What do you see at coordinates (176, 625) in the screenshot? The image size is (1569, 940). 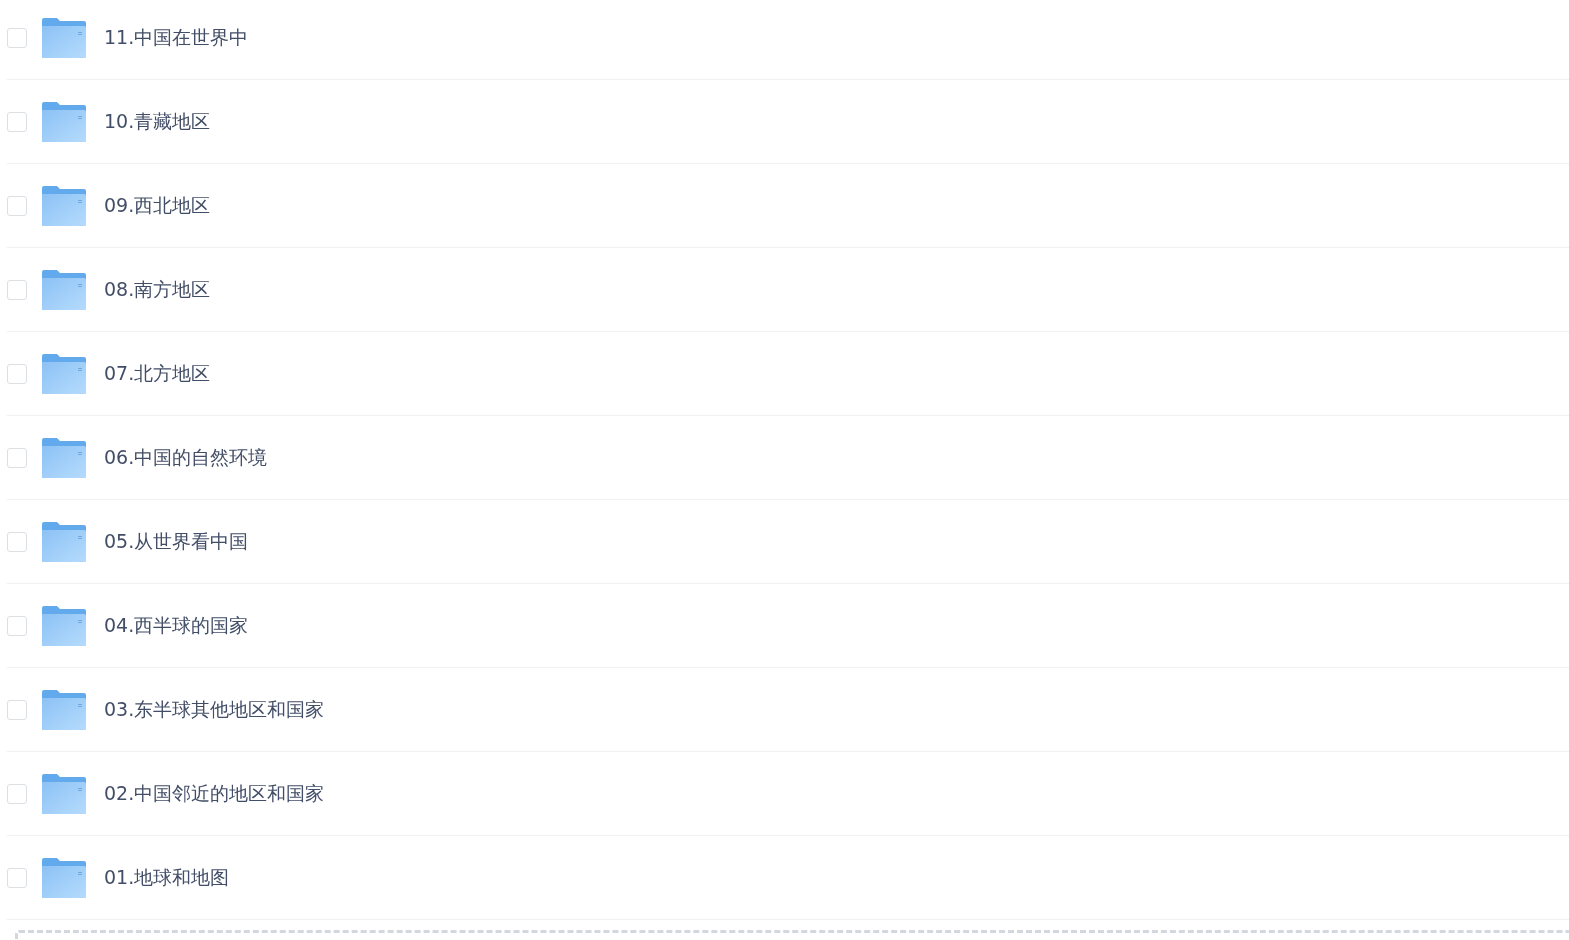 I see `folder-name: 04.西半球的国家` at bounding box center [176, 625].